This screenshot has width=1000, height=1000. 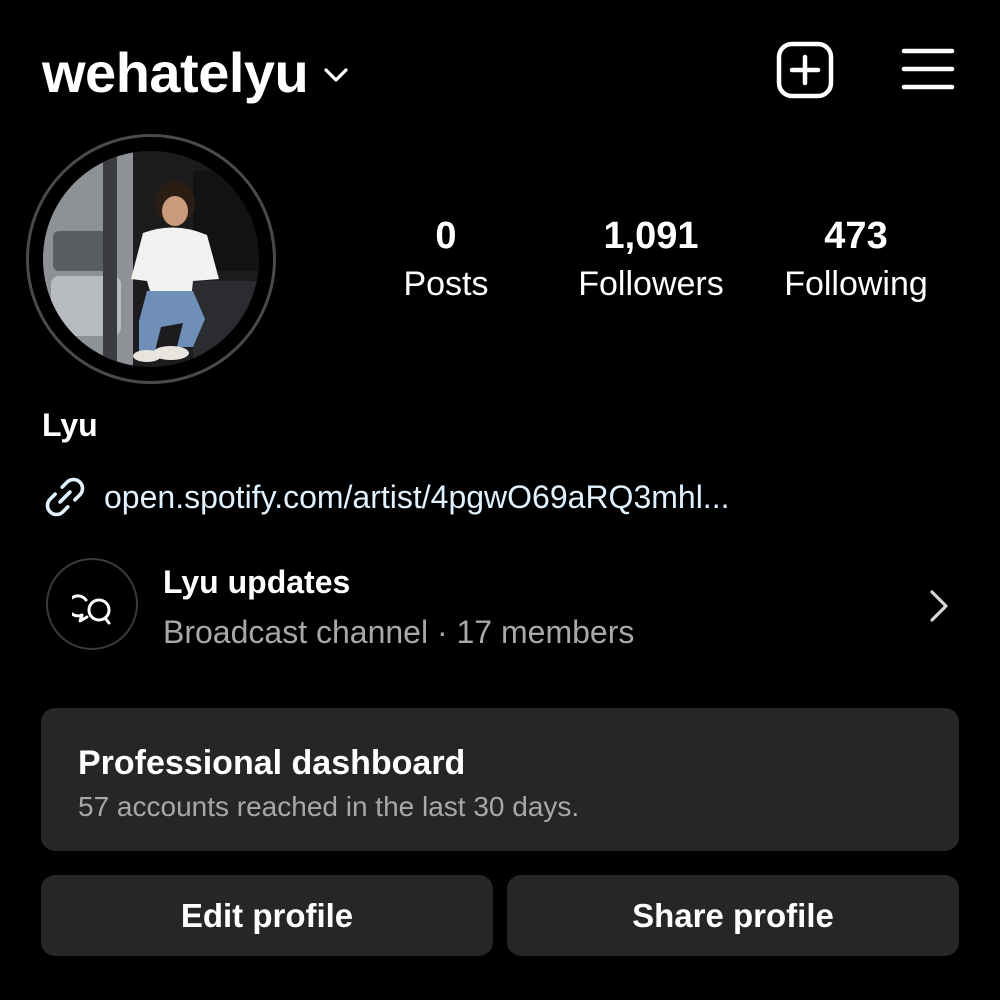 I want to click on account-switcher: wehatelyu, so click(x=196, y=73).